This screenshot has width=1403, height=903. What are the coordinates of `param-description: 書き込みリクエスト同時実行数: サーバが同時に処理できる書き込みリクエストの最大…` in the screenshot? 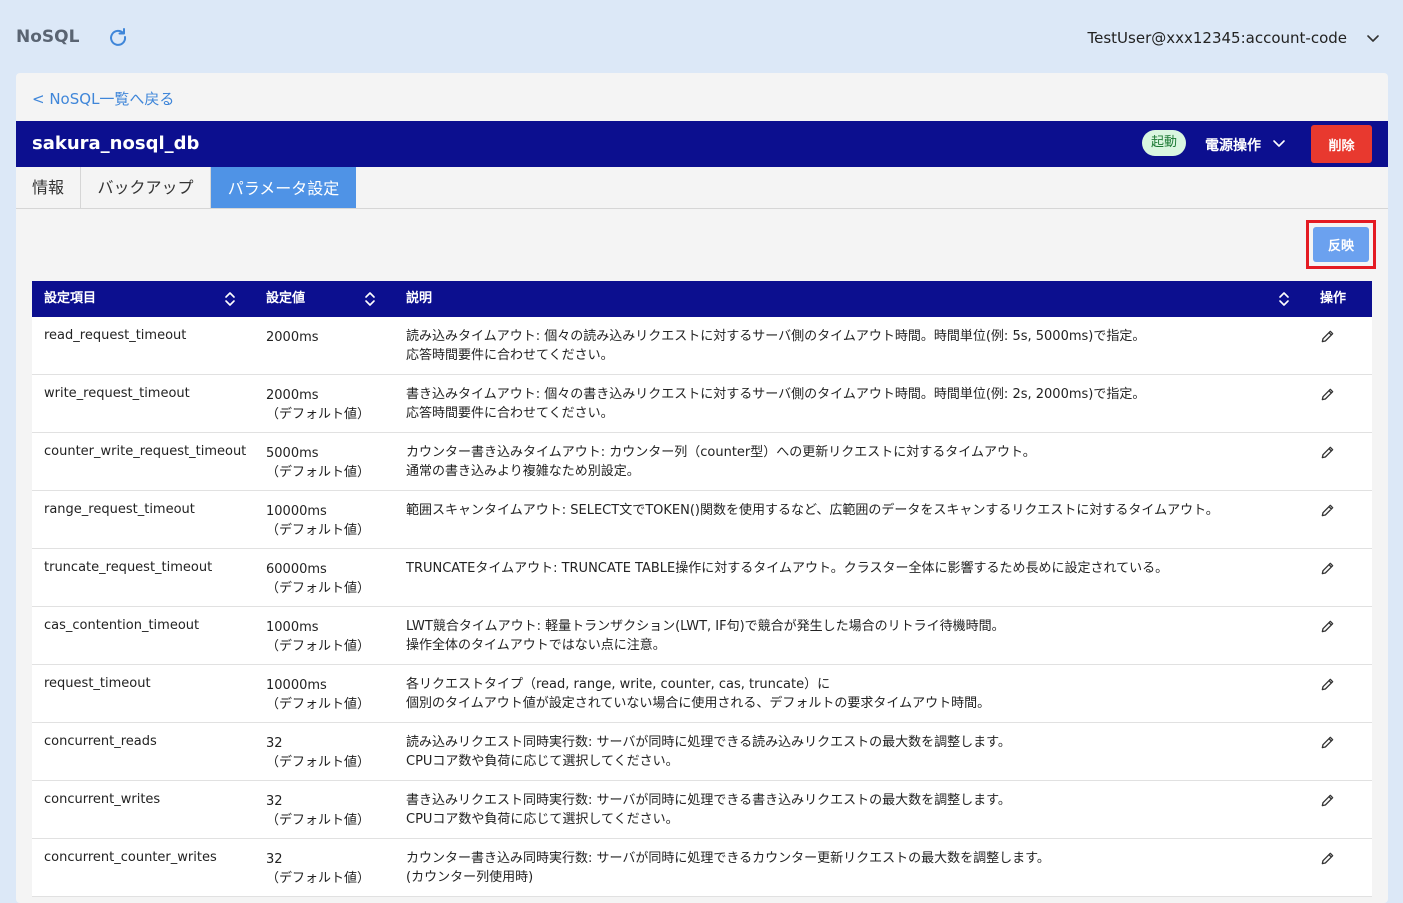 It's located at (708, 810).